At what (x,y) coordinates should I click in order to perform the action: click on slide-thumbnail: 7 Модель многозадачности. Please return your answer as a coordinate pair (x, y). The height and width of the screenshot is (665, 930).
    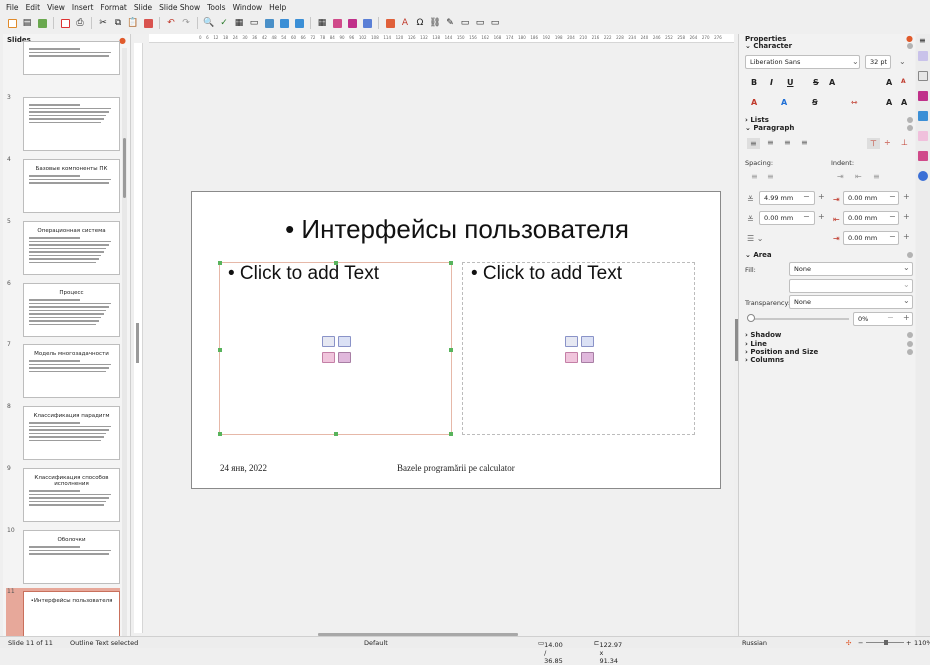
    Looking at the image, I should click on (63, 371).